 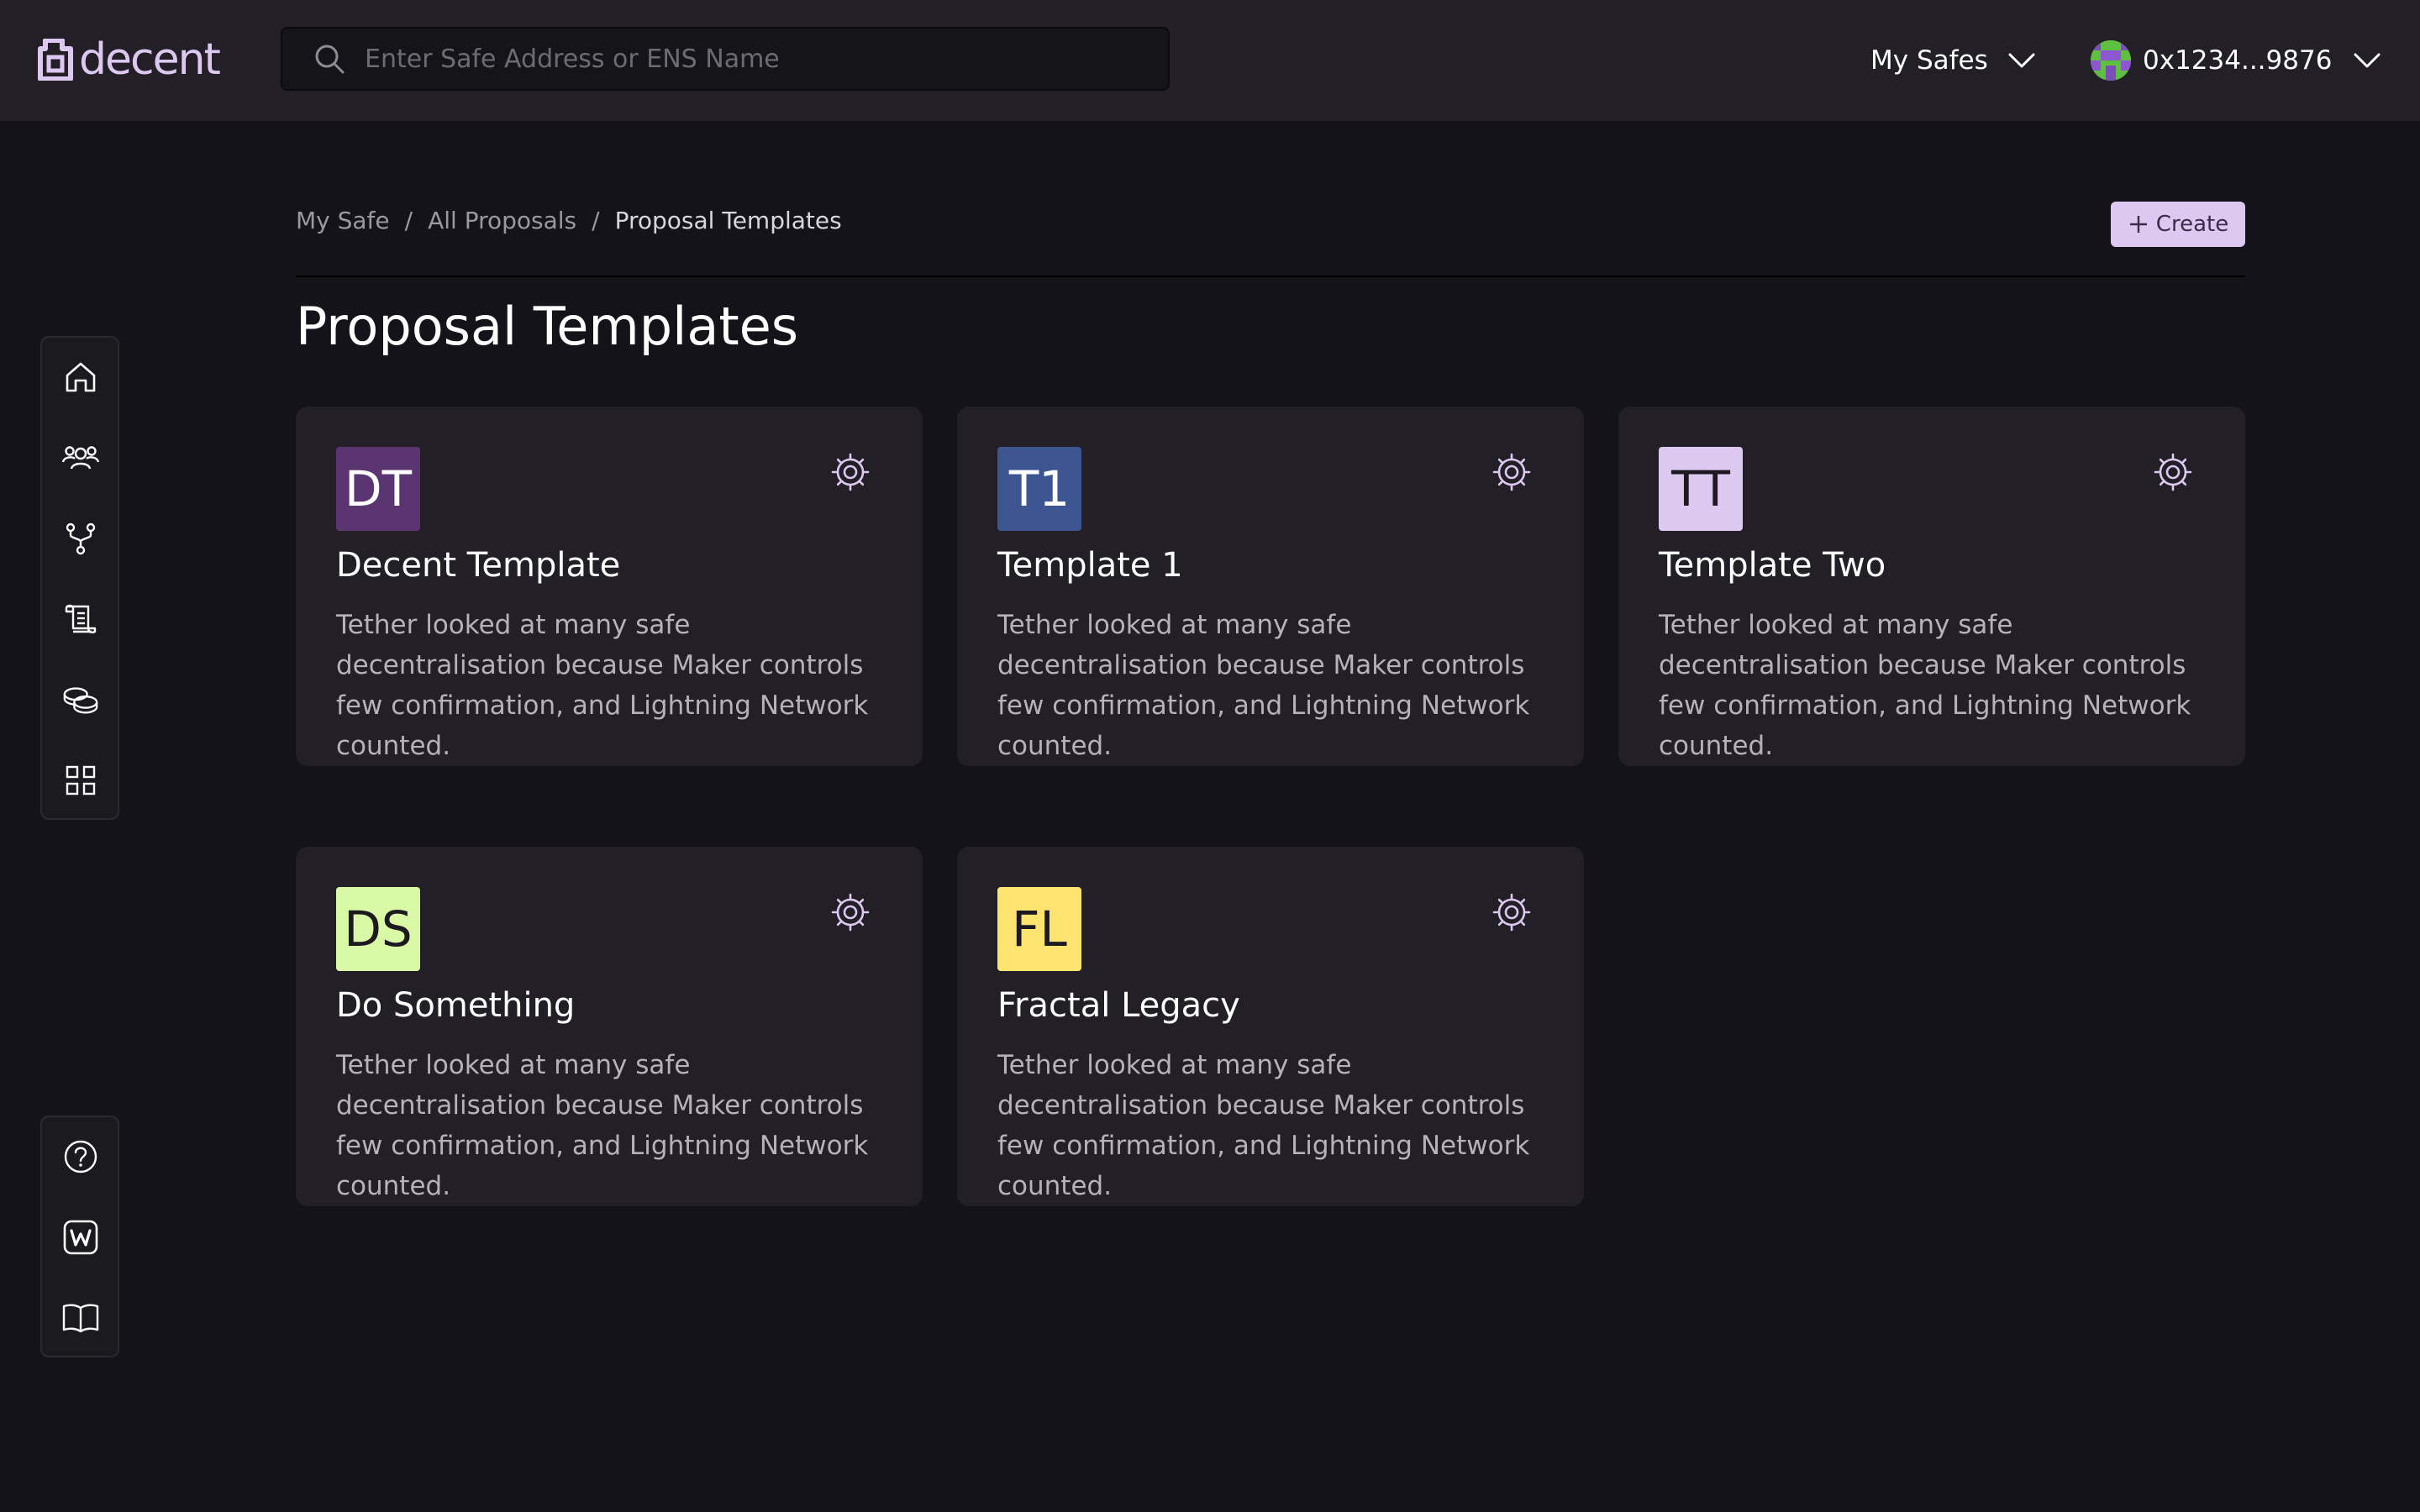 I want to click on account-dropdown: 0x1234...9876, so click(x=2236, y=60).